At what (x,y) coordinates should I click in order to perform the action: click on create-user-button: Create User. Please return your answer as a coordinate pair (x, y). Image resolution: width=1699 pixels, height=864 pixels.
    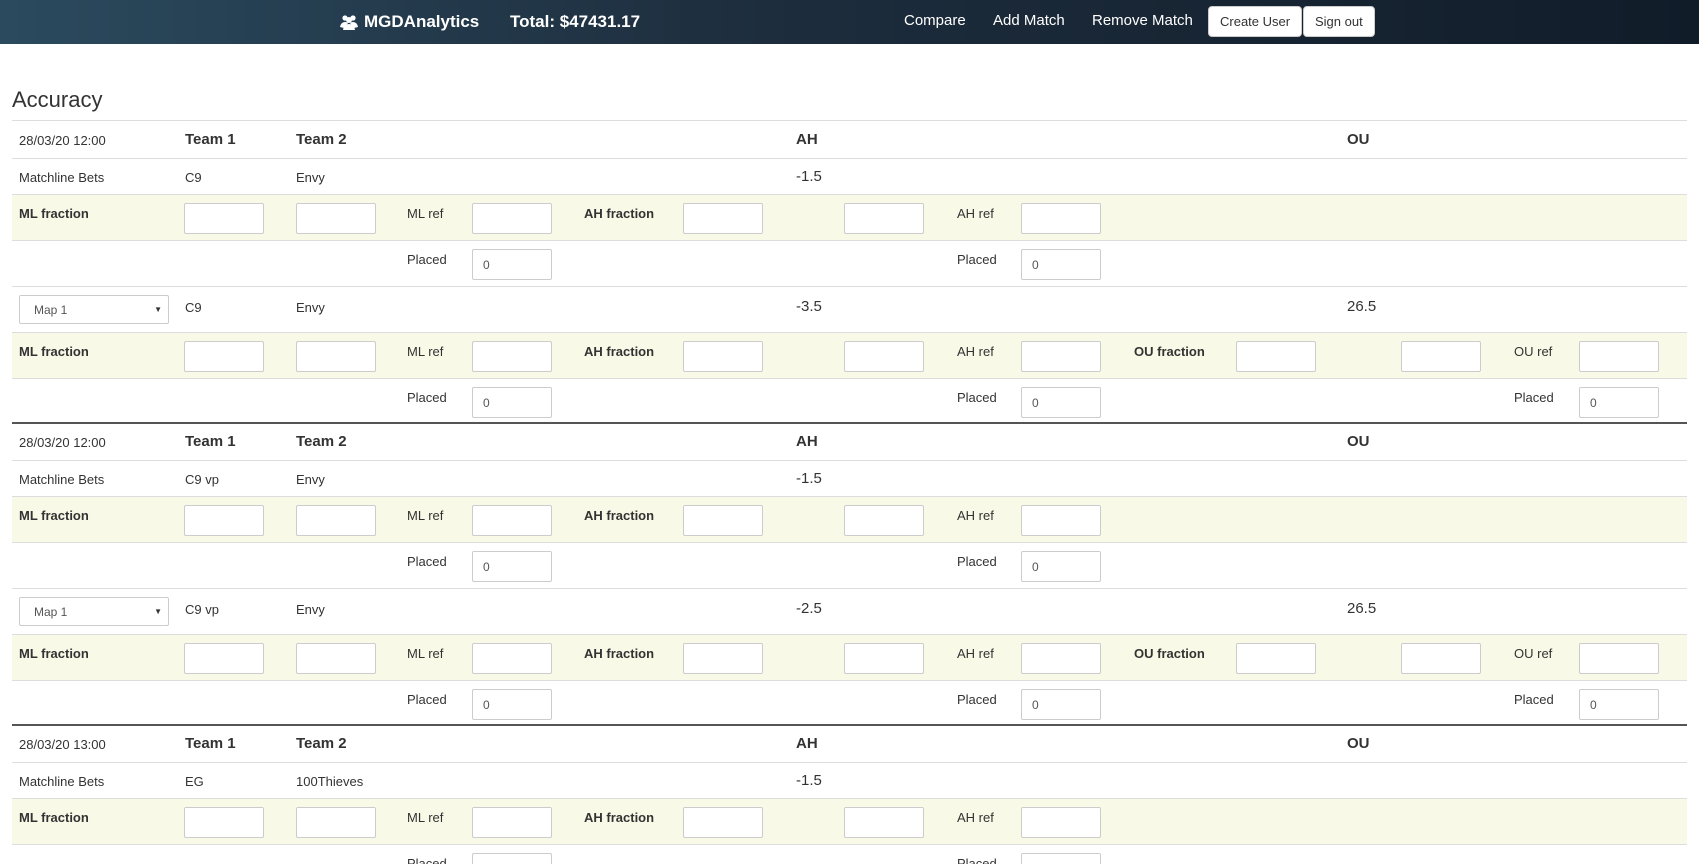
    Looking at the image, I should click on (1255, 21).